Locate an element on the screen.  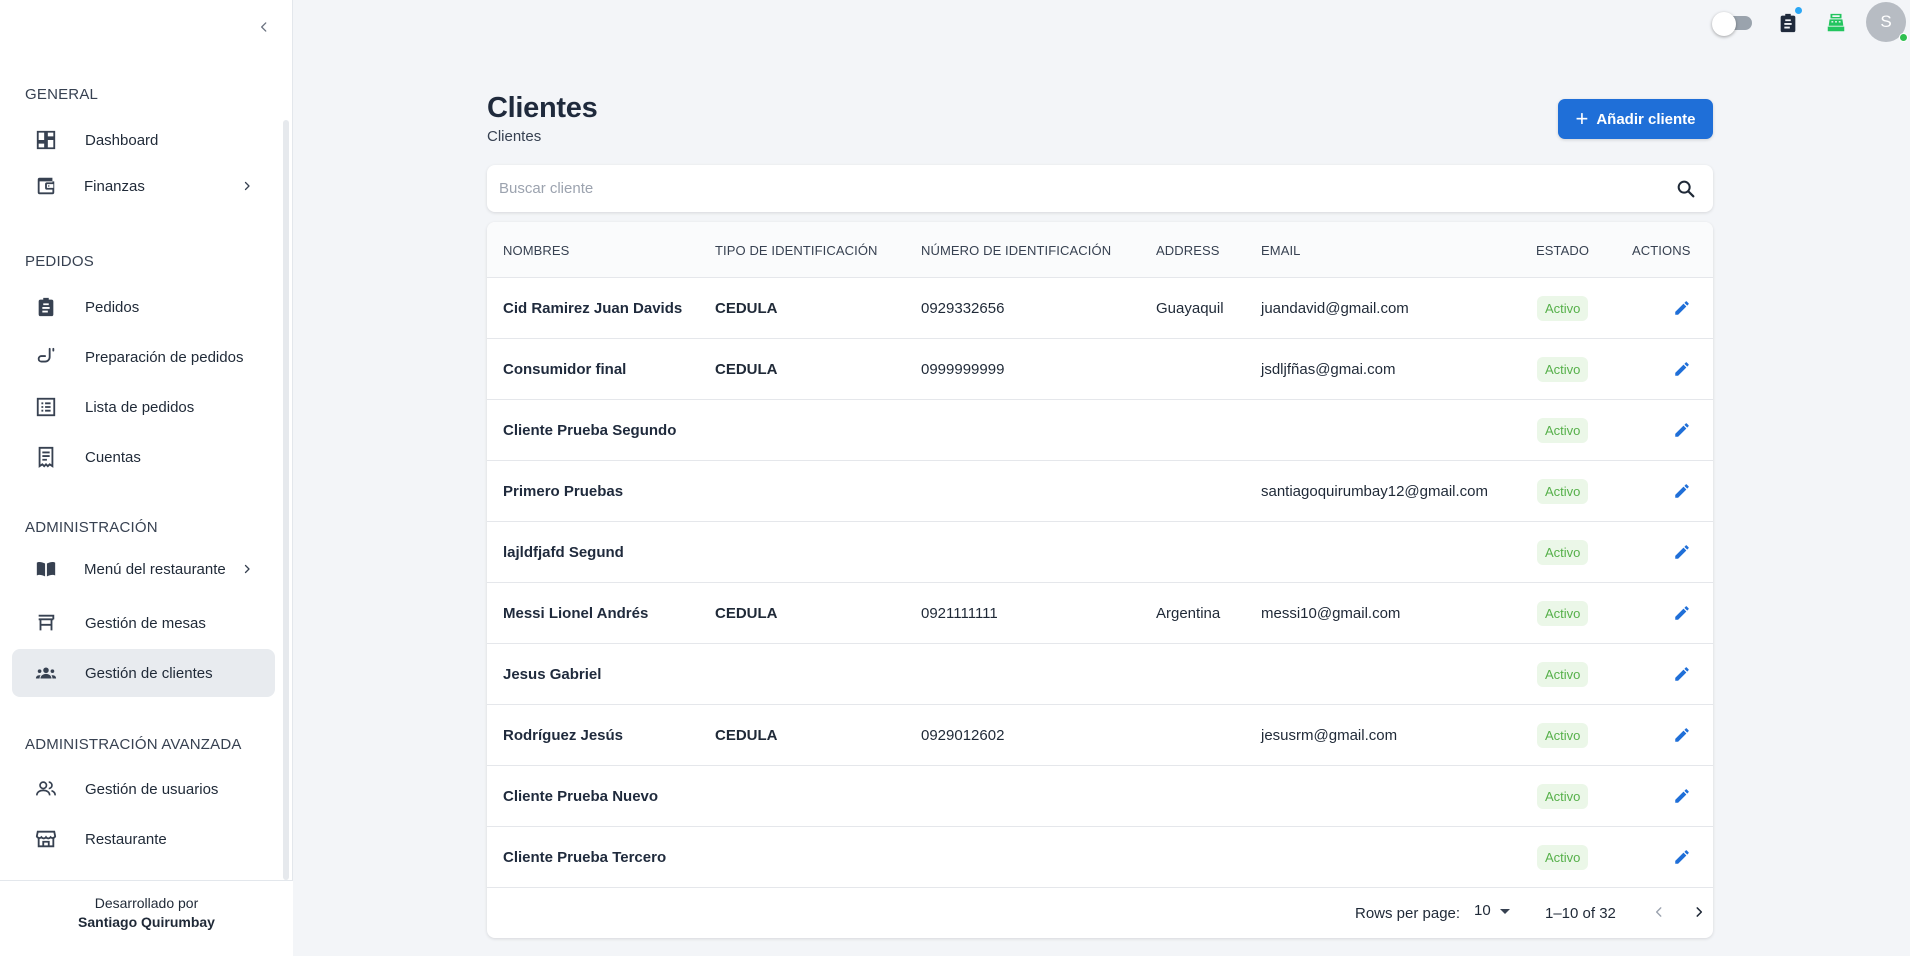
sidebar-item-lista: Lista de pedidos is located at coordinates (143, 407).